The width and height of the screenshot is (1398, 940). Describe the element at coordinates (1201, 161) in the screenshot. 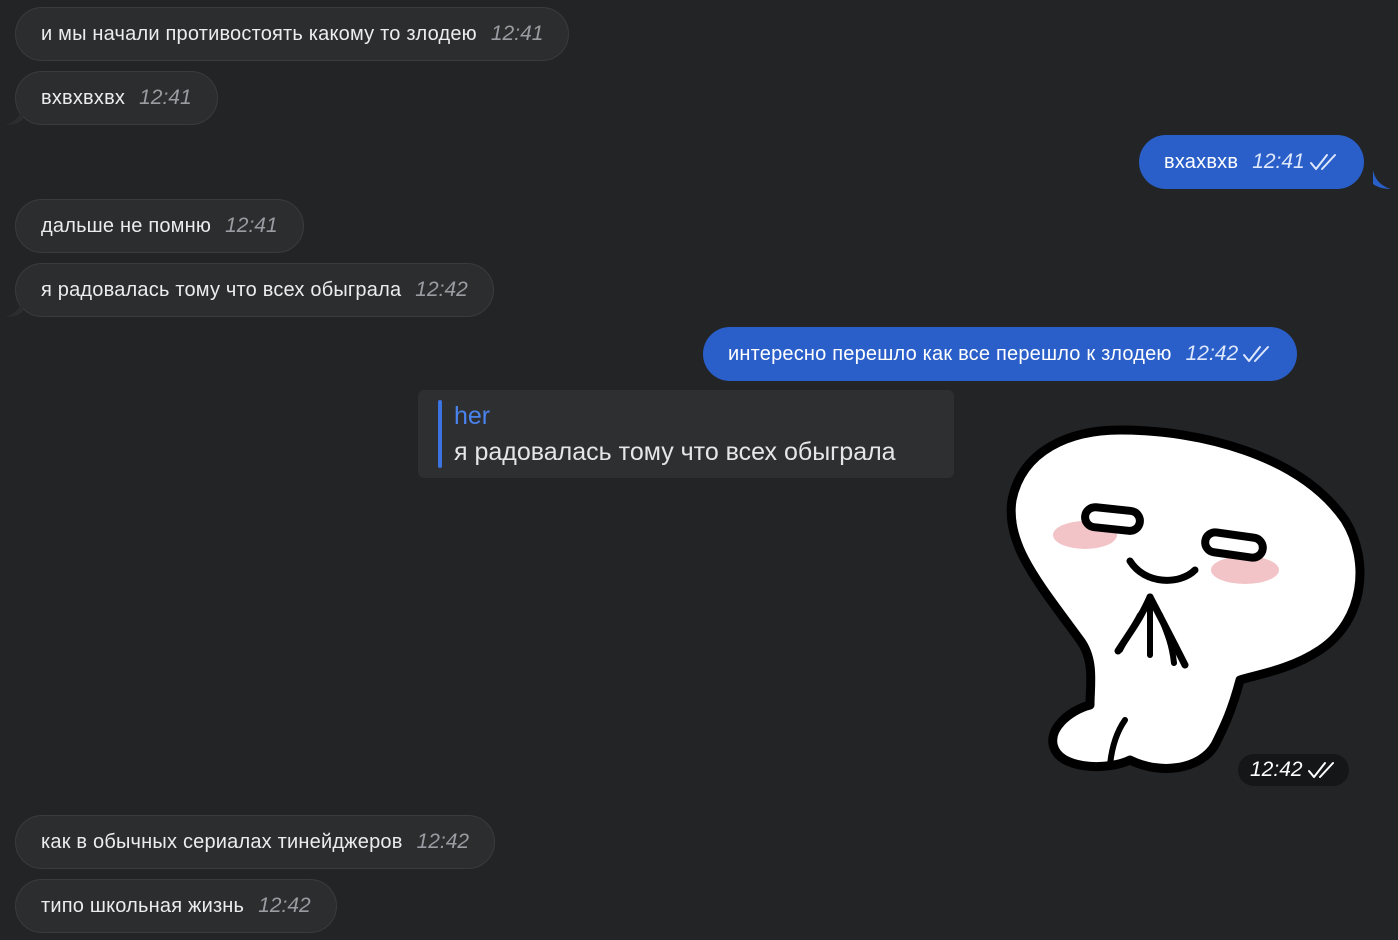

I see `message-text: вхахвхв` at that location.